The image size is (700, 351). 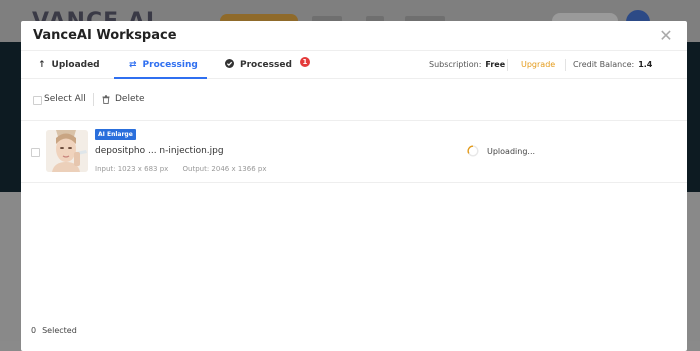 I want to click on tab-label: Processed, so click(x=266, y=64).